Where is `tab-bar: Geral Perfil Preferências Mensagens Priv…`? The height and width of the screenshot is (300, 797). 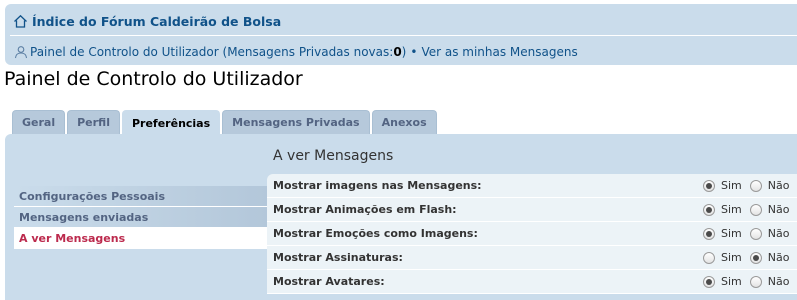 tab-bar: Geral Perfil Preferências Mensagens Priv… is located at coordinates (225, 122).